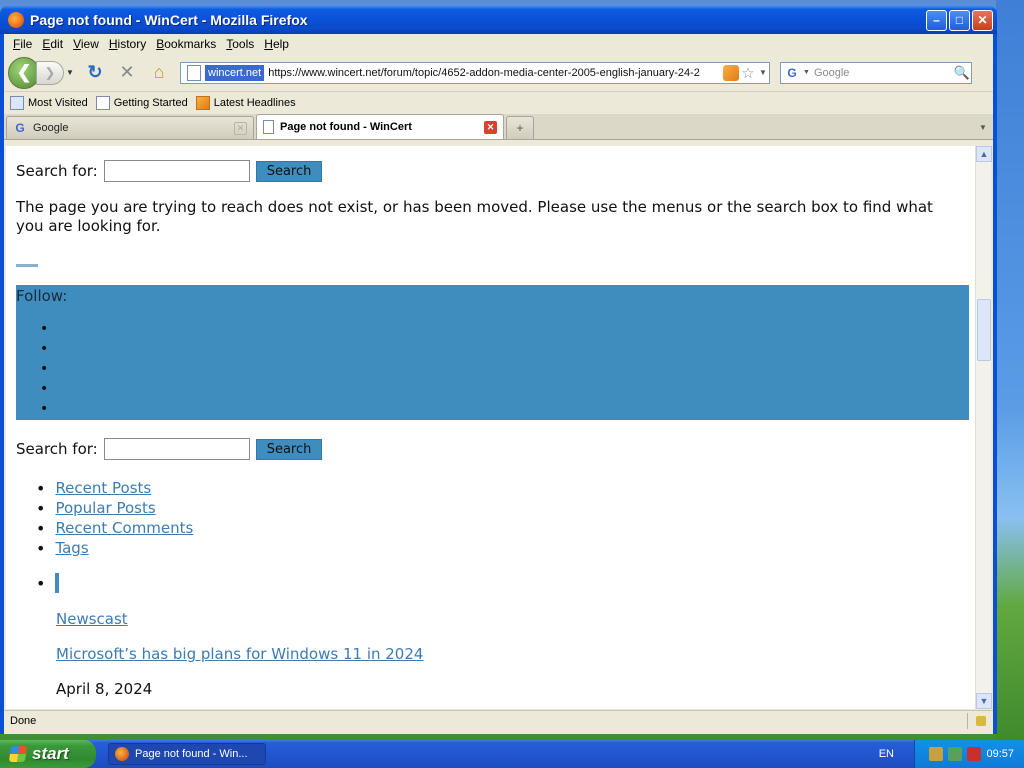 This screenshot has width=1024, height=768. I want to click on search-bar: G ▼ Google 🔍, so click(876, 72).